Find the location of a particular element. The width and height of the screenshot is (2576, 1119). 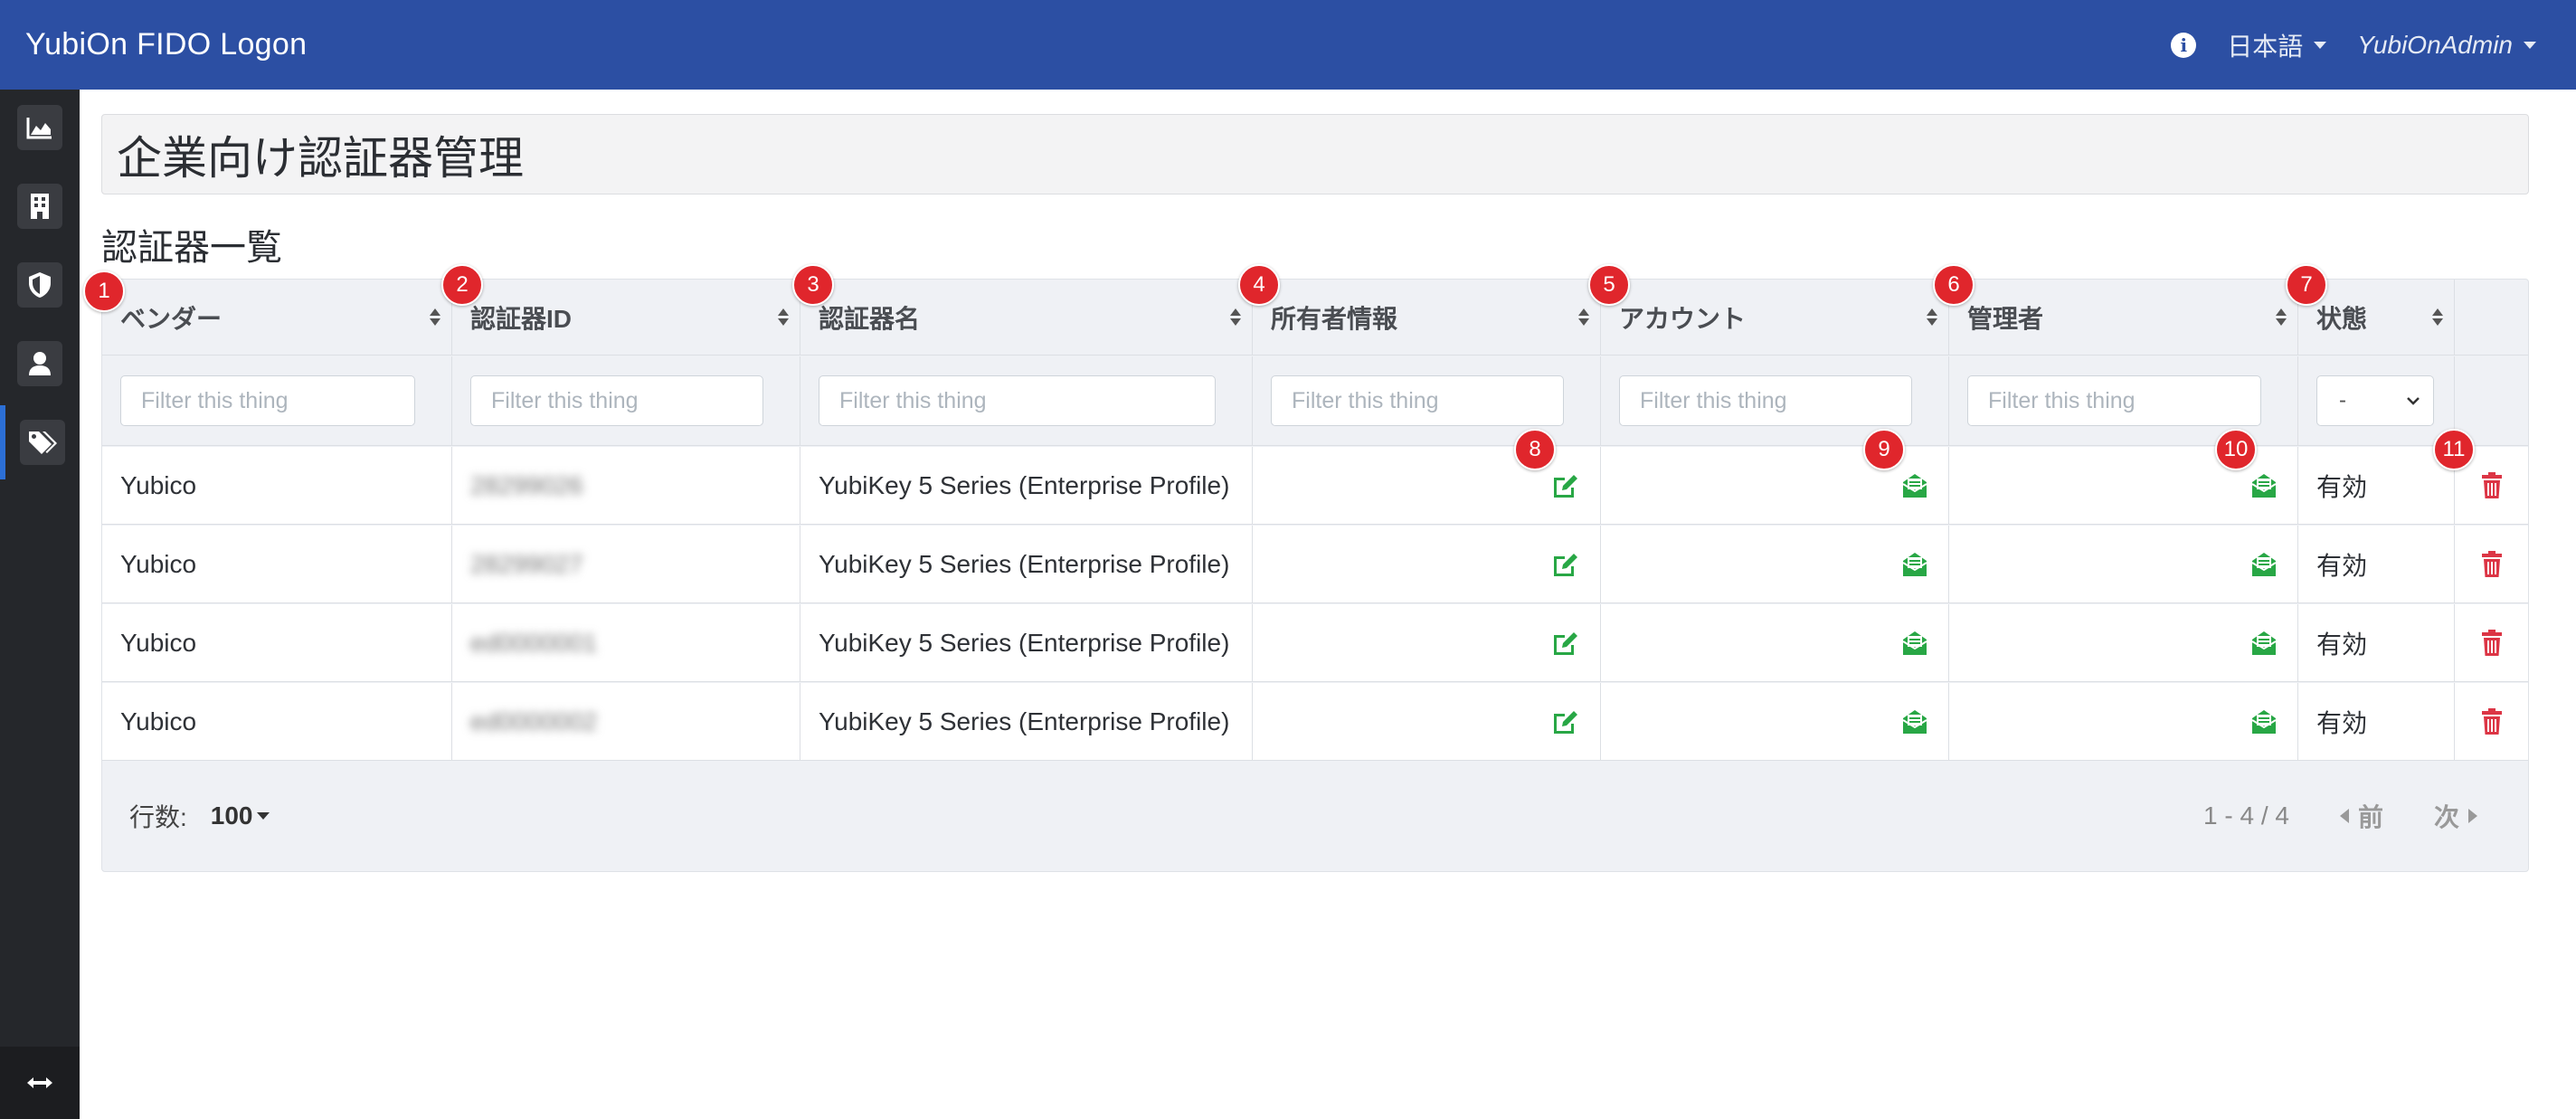

authenticator-id: 28299027 is located at coordinates (526, 563).